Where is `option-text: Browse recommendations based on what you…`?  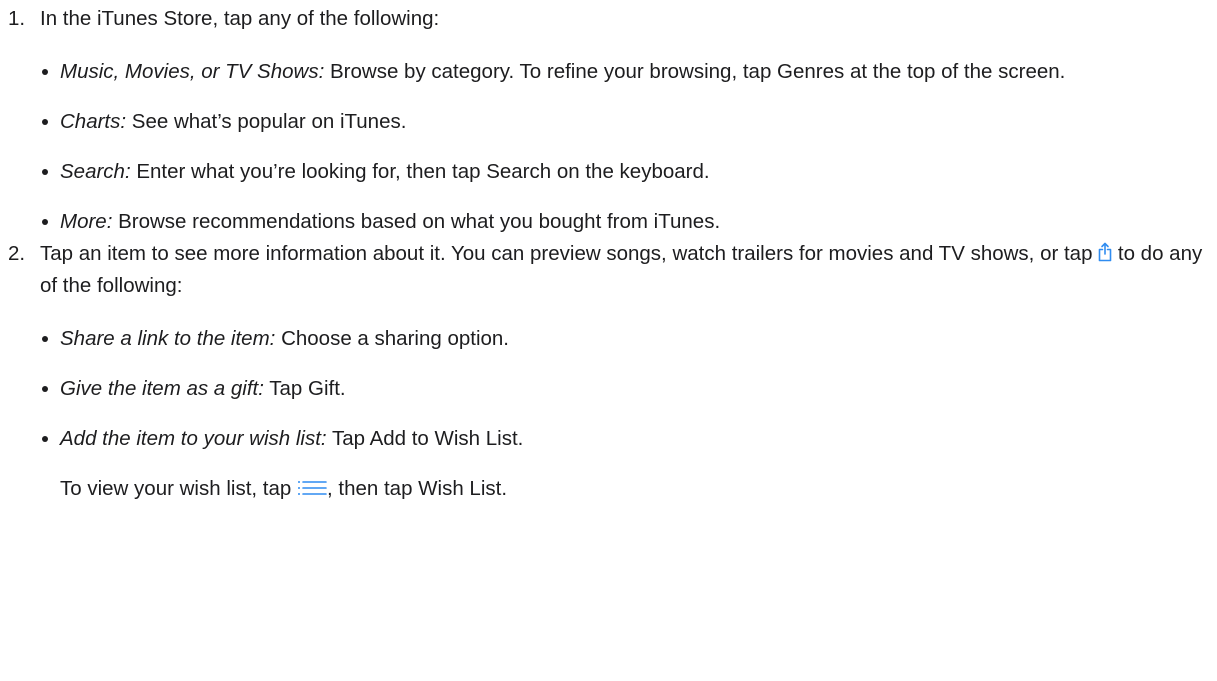
option-text: Browse recommendations based on what you… is located at coordinates (416, 221).